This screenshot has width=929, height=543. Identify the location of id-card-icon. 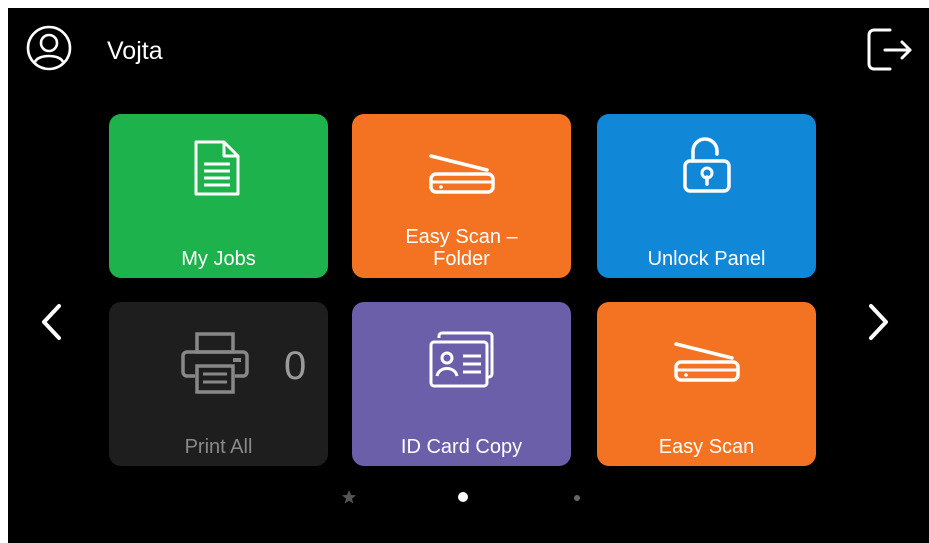
(461, 359).